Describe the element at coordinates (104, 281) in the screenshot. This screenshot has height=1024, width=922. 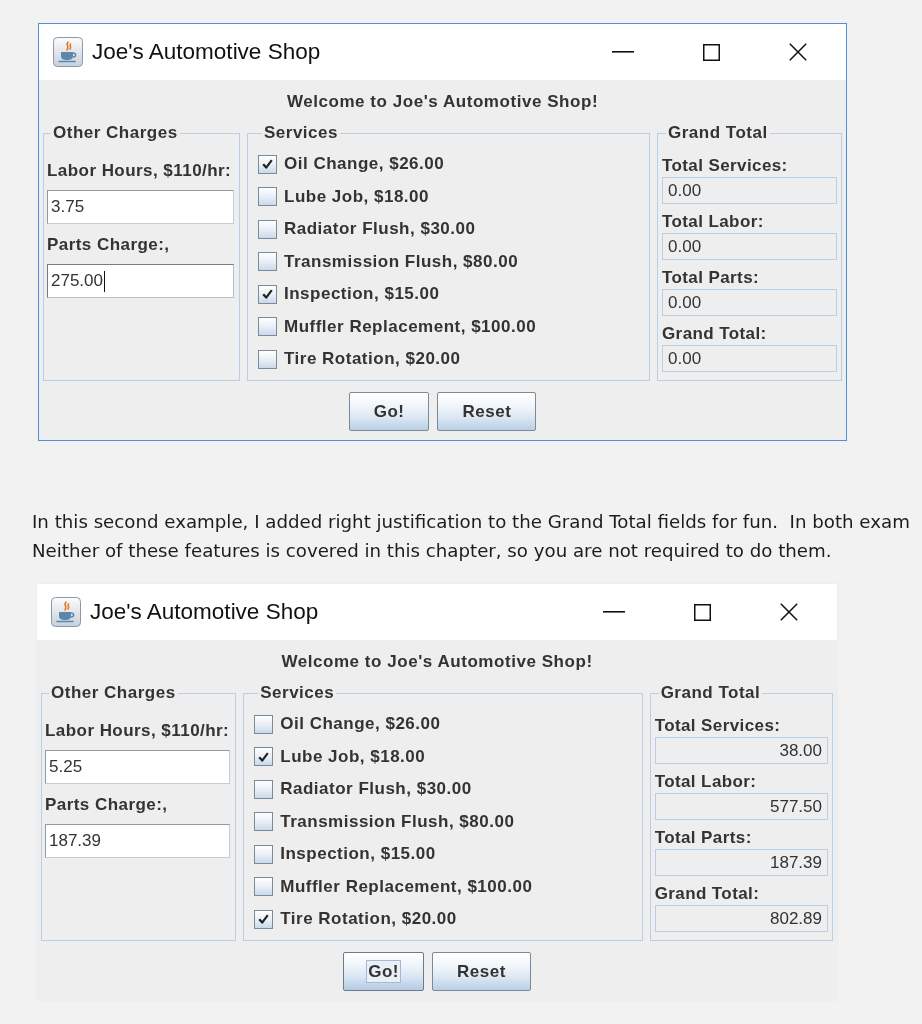
I see `text-cursor-icon` at that location.